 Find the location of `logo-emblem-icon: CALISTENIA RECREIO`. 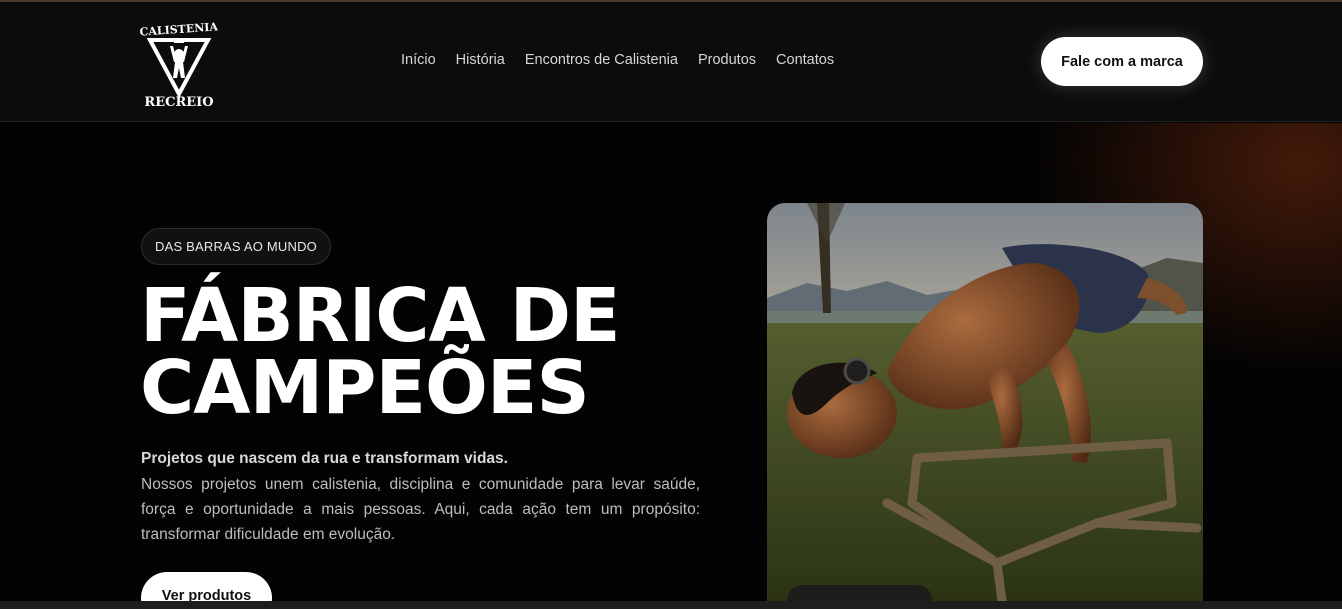

logo-emblem-icon: CALISTENIA RECREIO is located at coordinates (179, 65).